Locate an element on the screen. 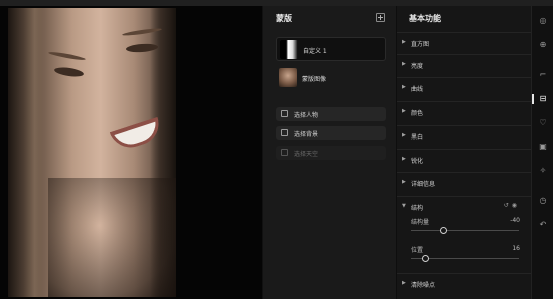  right-toolbar: ◎ ⊕ ⌐ ⊟ ♡ ▣ ✧ ◷ ↶ is located at coordinates (542, 152).